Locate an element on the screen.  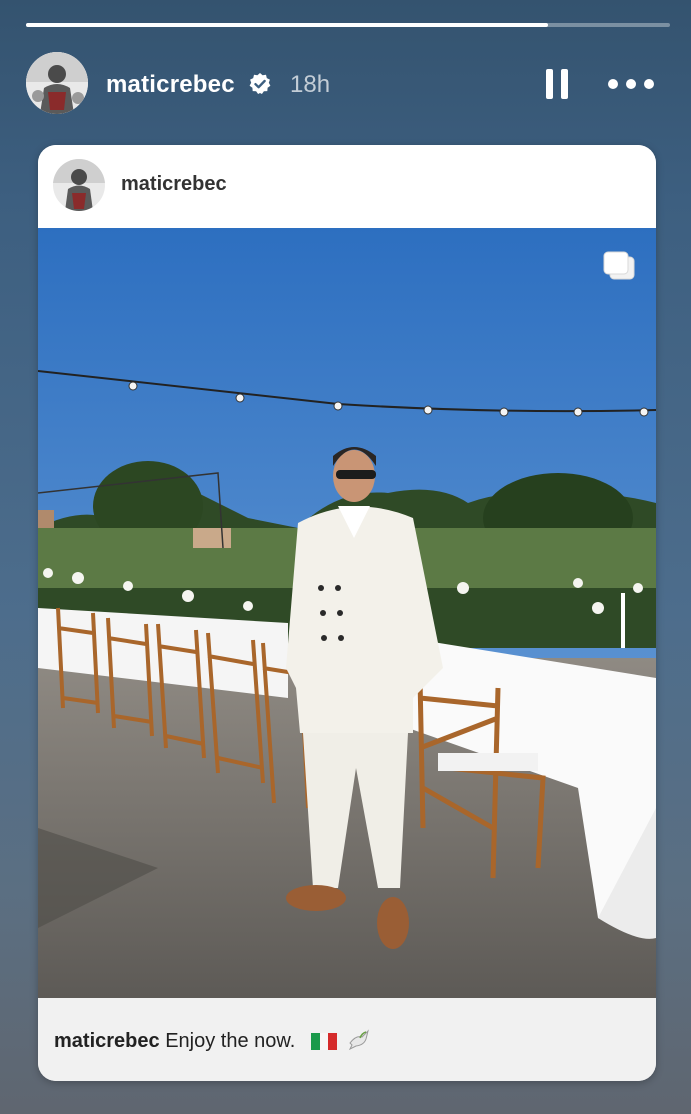
italy-flag-icon is located at coordinates (323, 1041).